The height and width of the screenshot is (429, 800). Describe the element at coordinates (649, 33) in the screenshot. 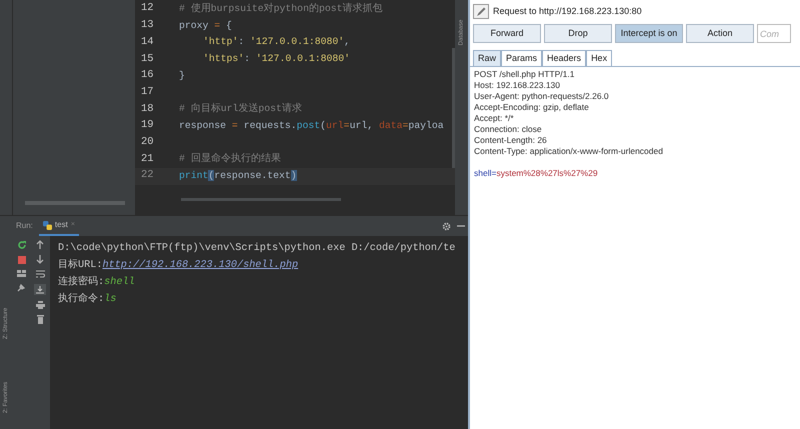

I see `toolbar-button: Intercept is on` at that location.